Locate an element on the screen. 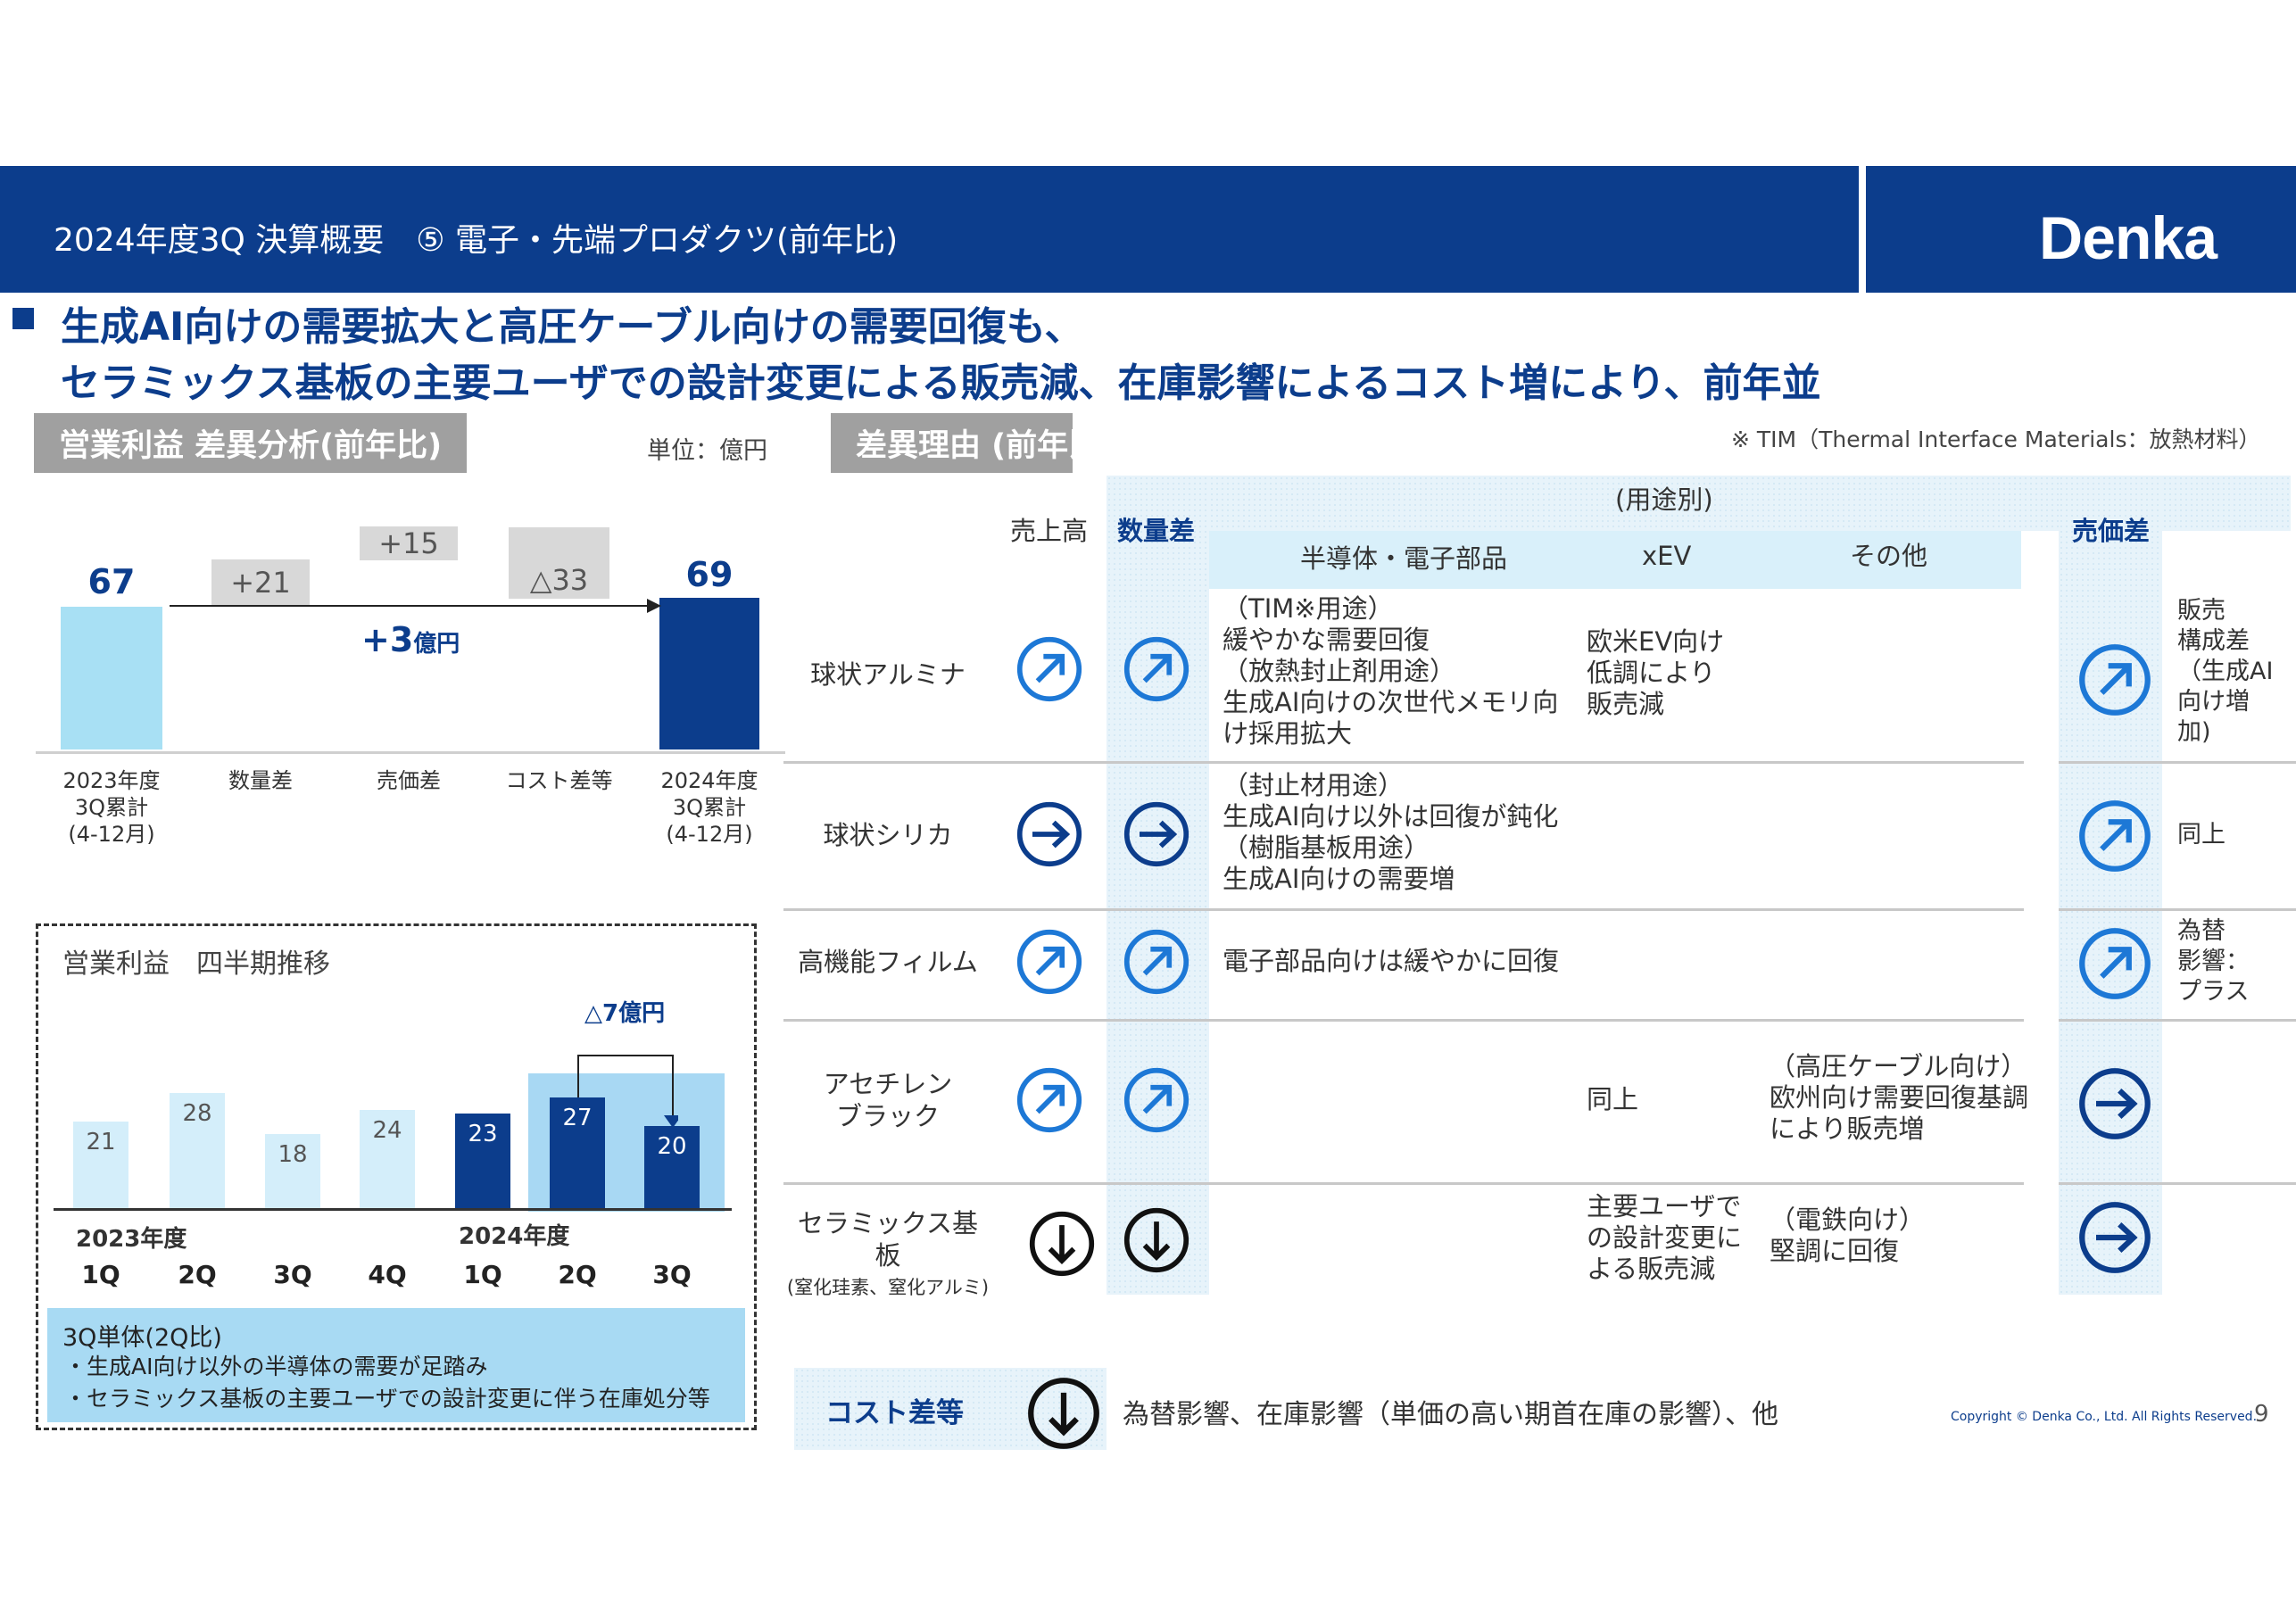 The height and width of the screenshot is (1623, 2296). quarter-value-label: 24 is located at coordinates (387, 1130).